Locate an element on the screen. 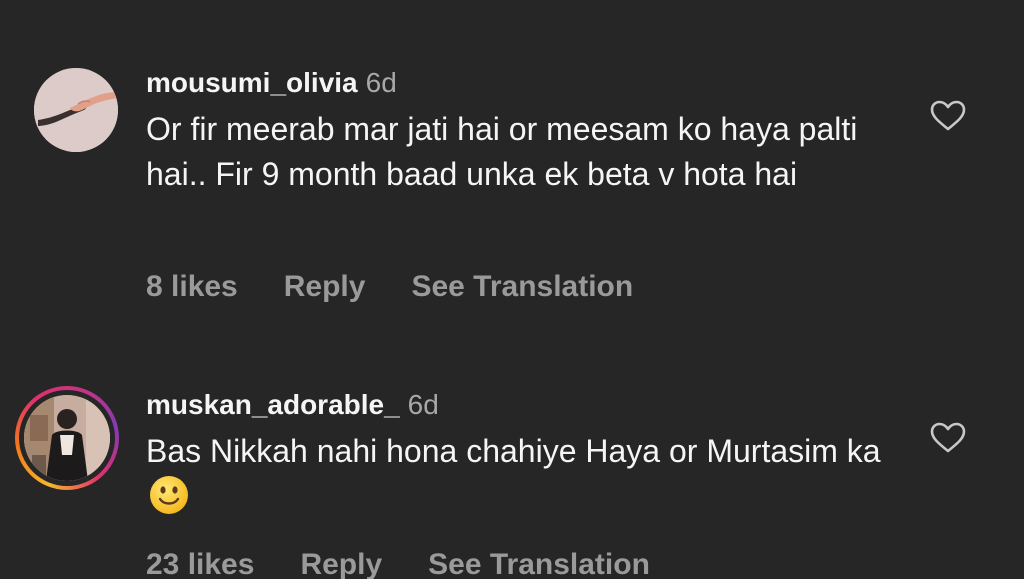 The width and height of the screenshot is (1024, 579). comment-actions: 23 likes Reply See Translation is located at coordinates (421, 563).